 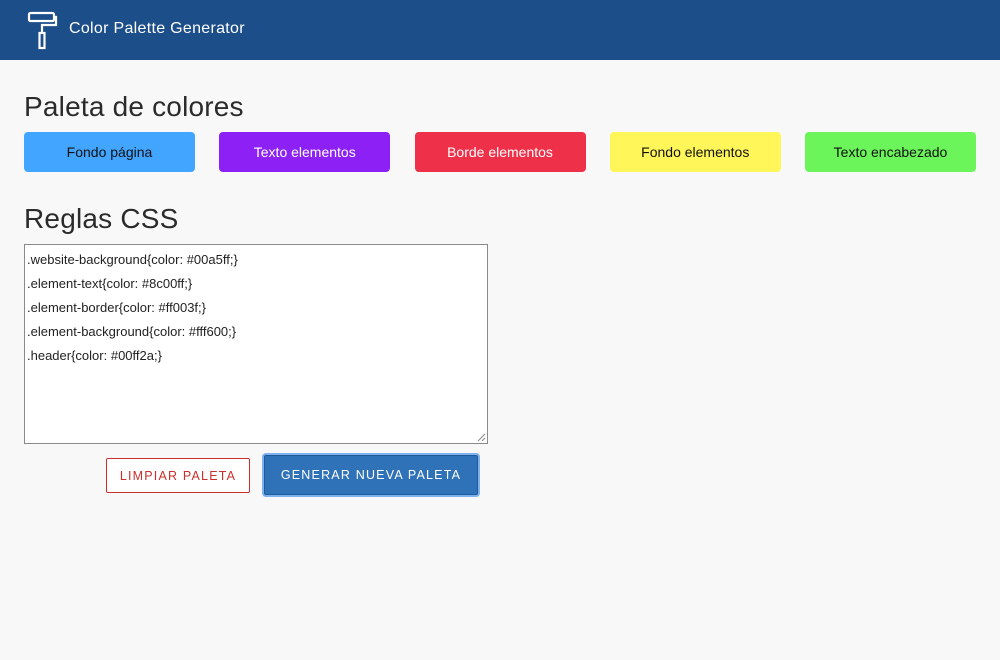 I want to click on swatch-page-background: Fondo página, so click(x=109, y=152).